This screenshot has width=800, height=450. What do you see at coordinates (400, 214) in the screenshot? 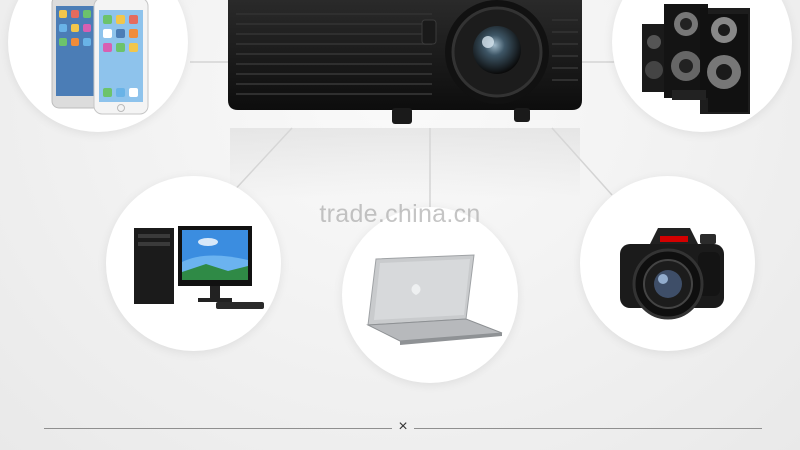
I see `watermark: trade.china.cn` at bounding box center [400, 214].